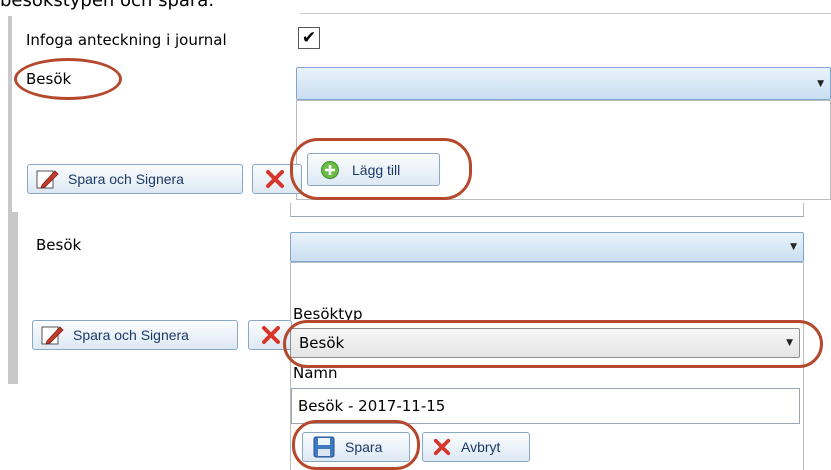 The height and width of the screenshot is (470, 831). I want to click on name-input-value: Besök - 2017-11-15, so click(372, 406).